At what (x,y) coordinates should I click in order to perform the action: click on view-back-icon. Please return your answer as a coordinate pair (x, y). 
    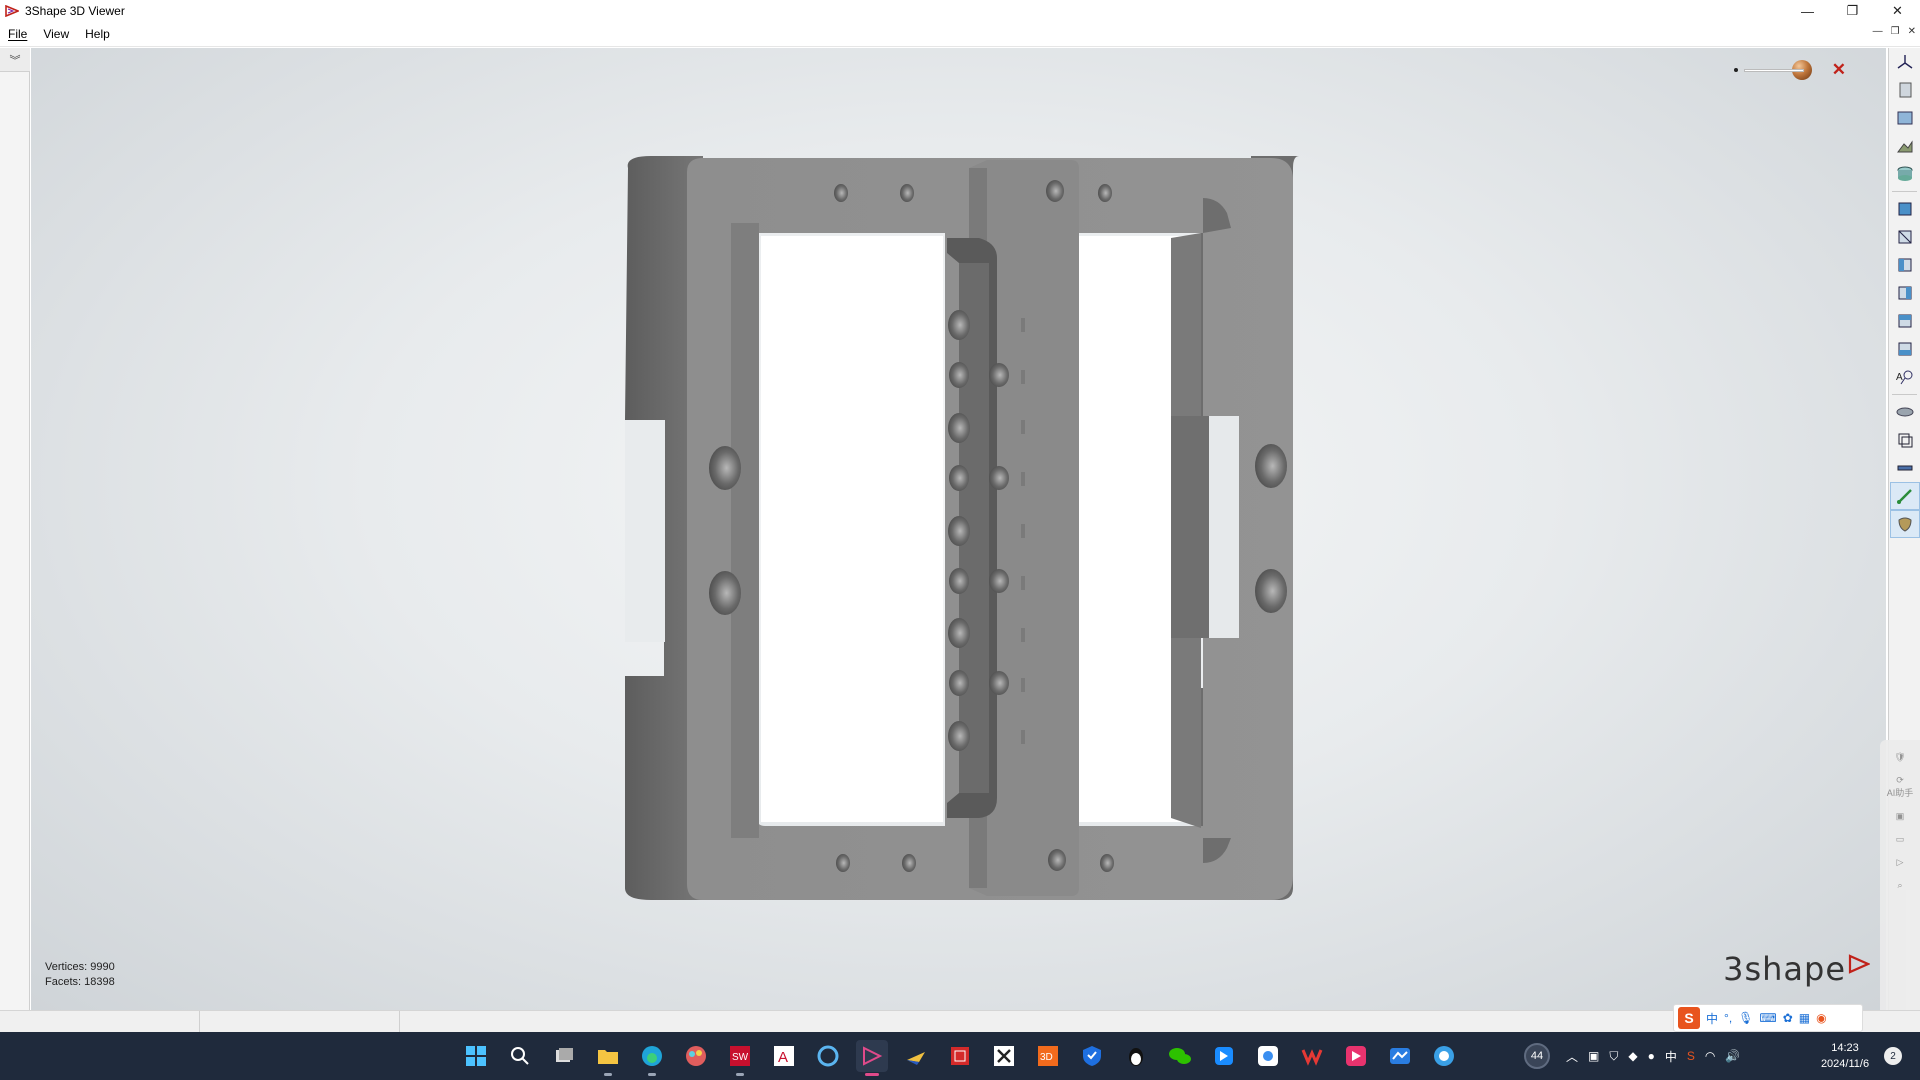
    Looking at the image, I should click on (1905, 237).